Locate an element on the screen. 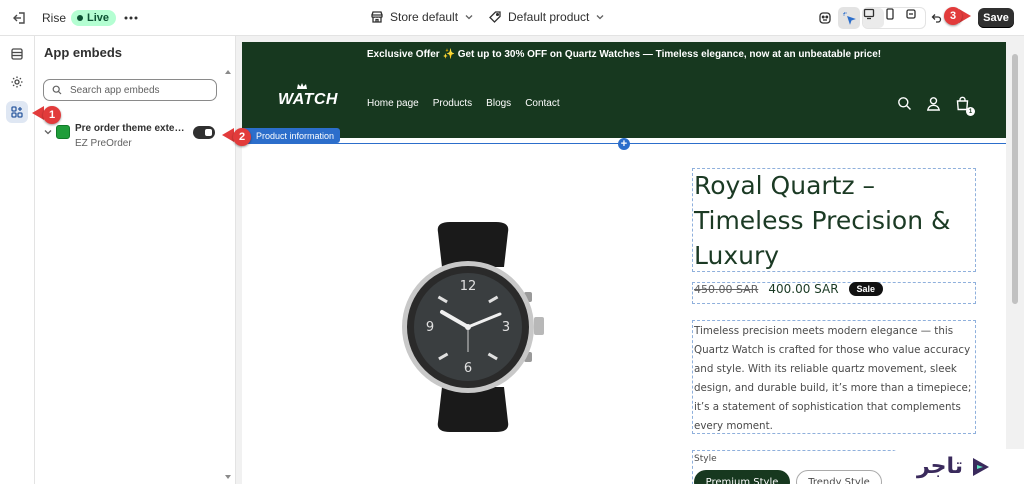 This screenshot has height=484, width=1024. ellipsis-icon is located at coordinates (131, 18).